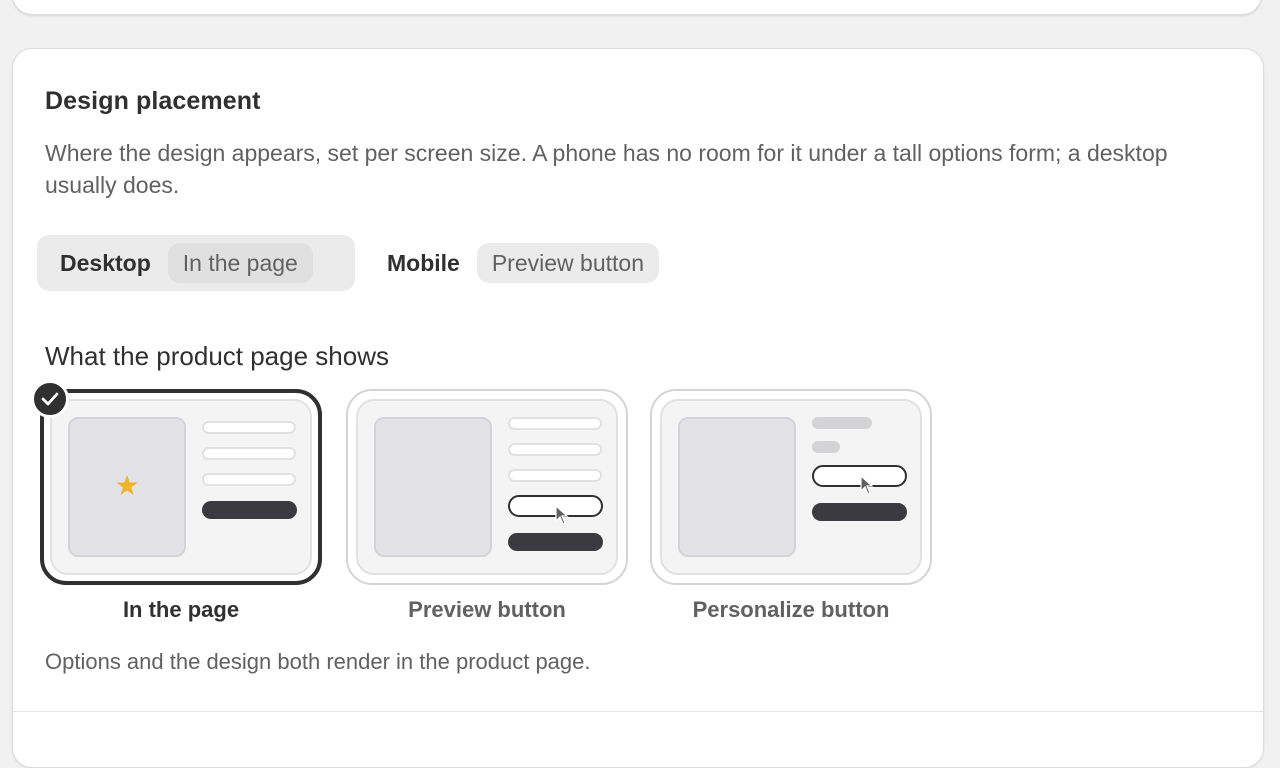  What do you see at coordinates (791, 609) in the screenshot?
I see `option-label-personalize-button: Personalize button` at bounding box center [791, 609].